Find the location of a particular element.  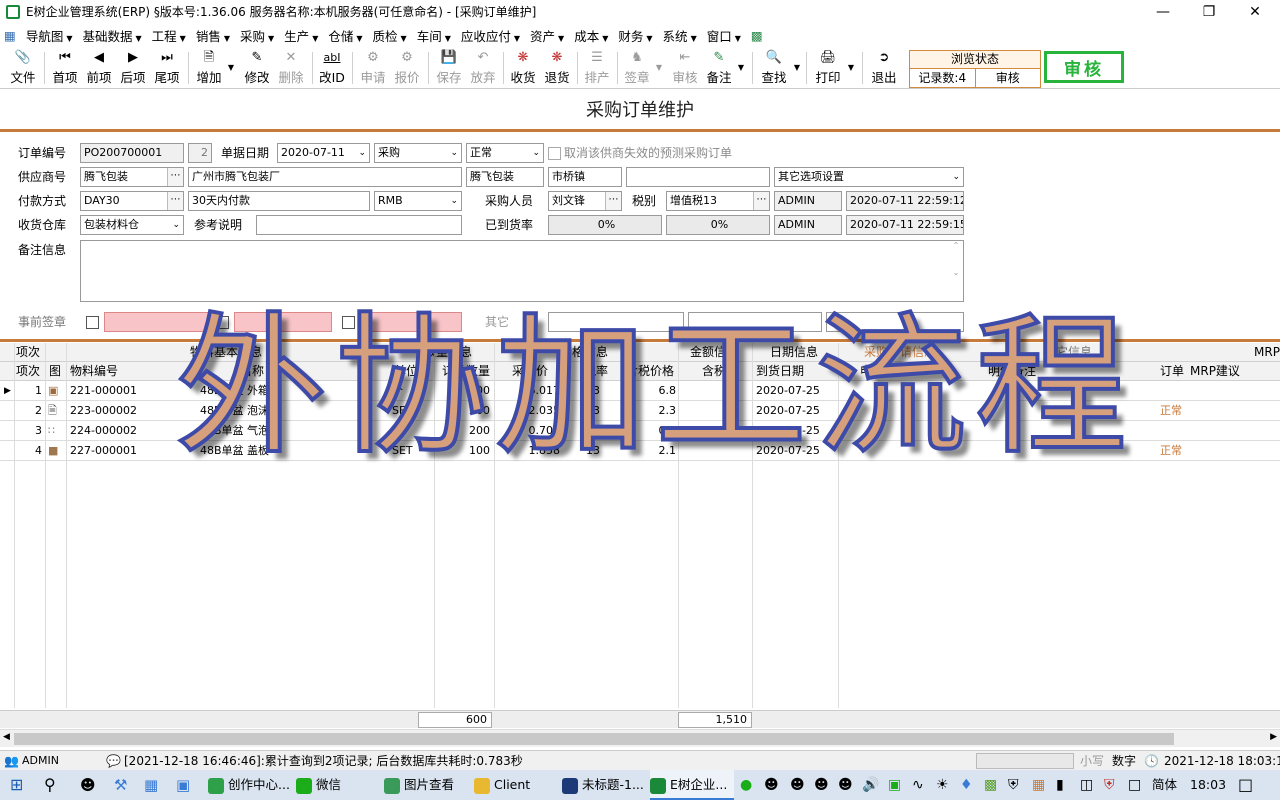

tray-qq-icon-4: ☻ is located at coordinates (845, 785).